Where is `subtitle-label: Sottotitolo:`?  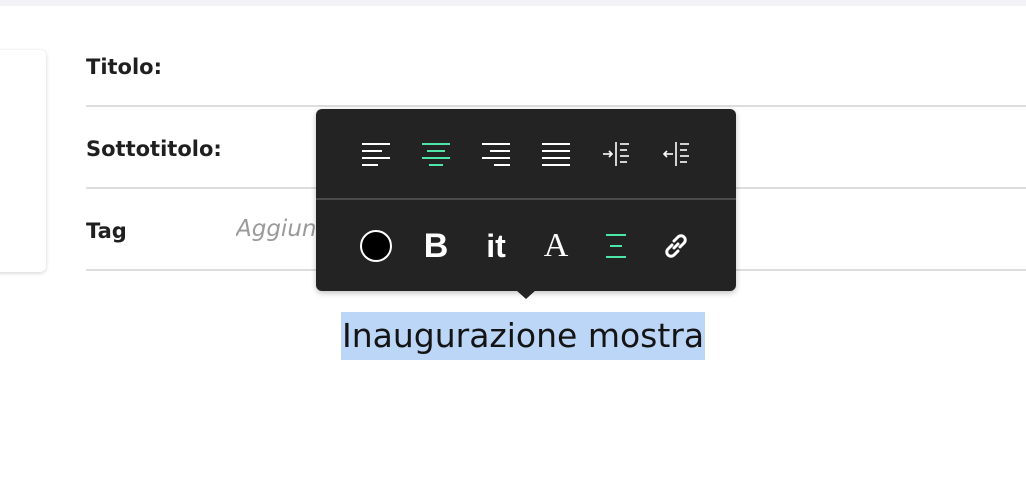 subtitle-label: Sottotitolo: is located at coordinates (154, 149).